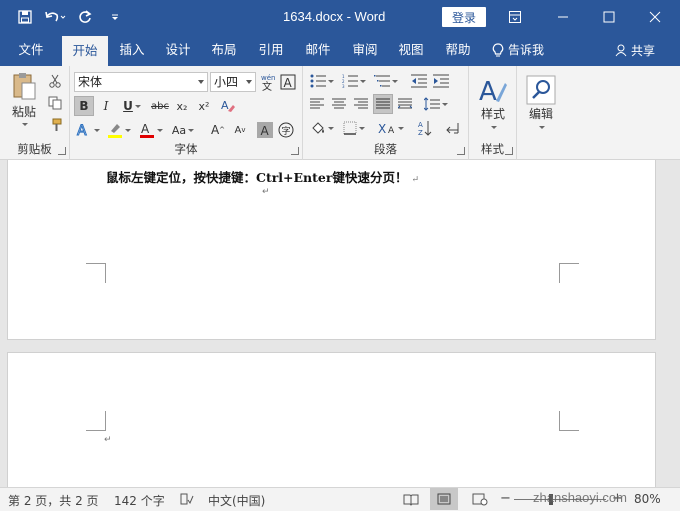 The width and height of the screenshot is (680, 511). What do you see at coordinates (441, 81) in the screenshot?
I see `increase-indent-icon` at bounding box center [441, 81].